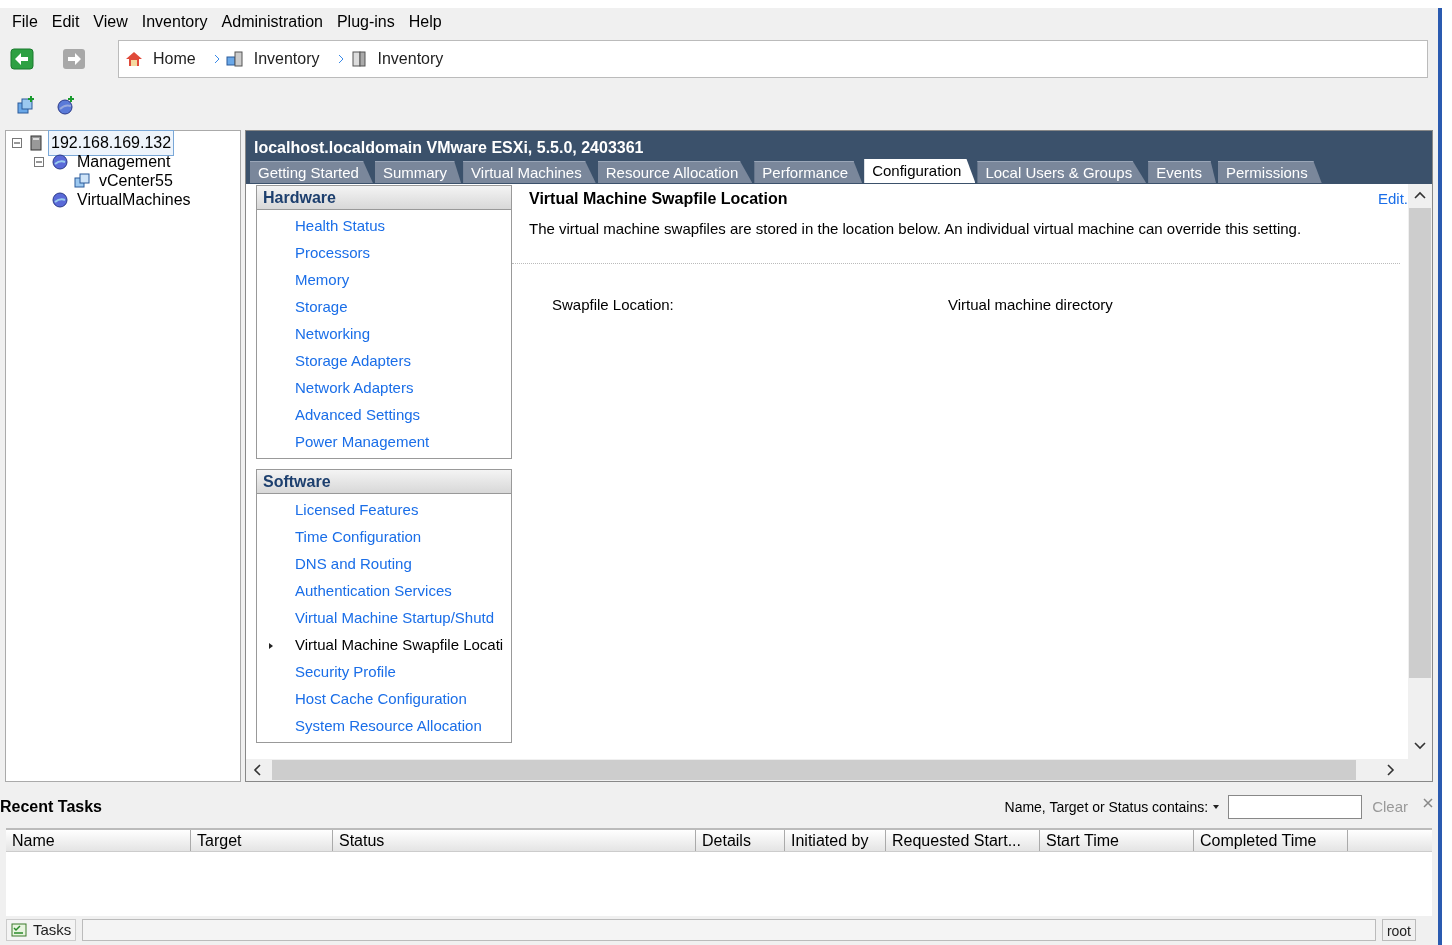 Image resolution: width=1452 pixels, height=945 pixels. I want to click on nav-link: System Resource Allocation, so click(388, 726).